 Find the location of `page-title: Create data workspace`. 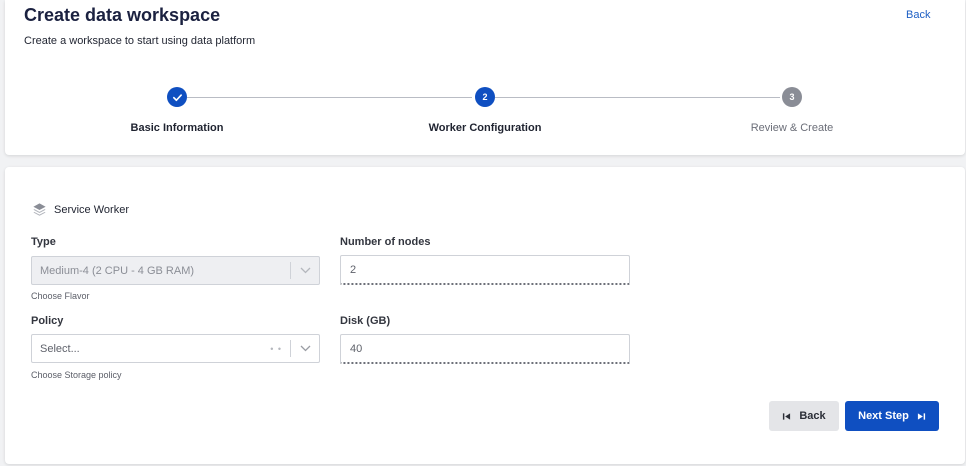

page-title: Create data workspace is located at coordinates (122, 15).